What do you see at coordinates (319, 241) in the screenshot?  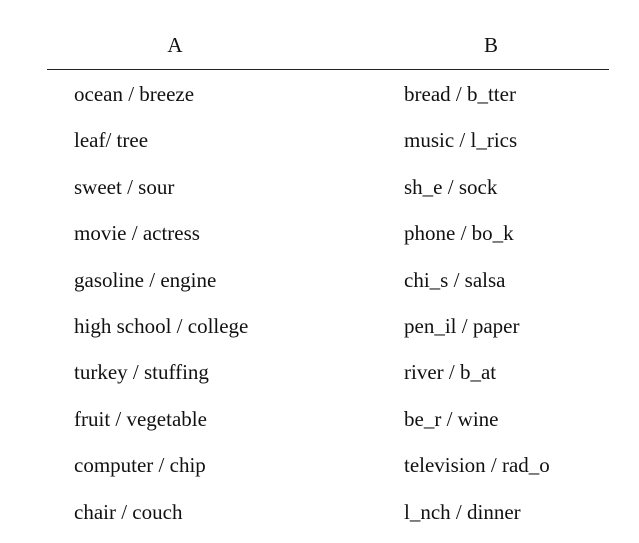 I see `table-row: movie / actress phone / bo_k` at bounding box center [319, 241].